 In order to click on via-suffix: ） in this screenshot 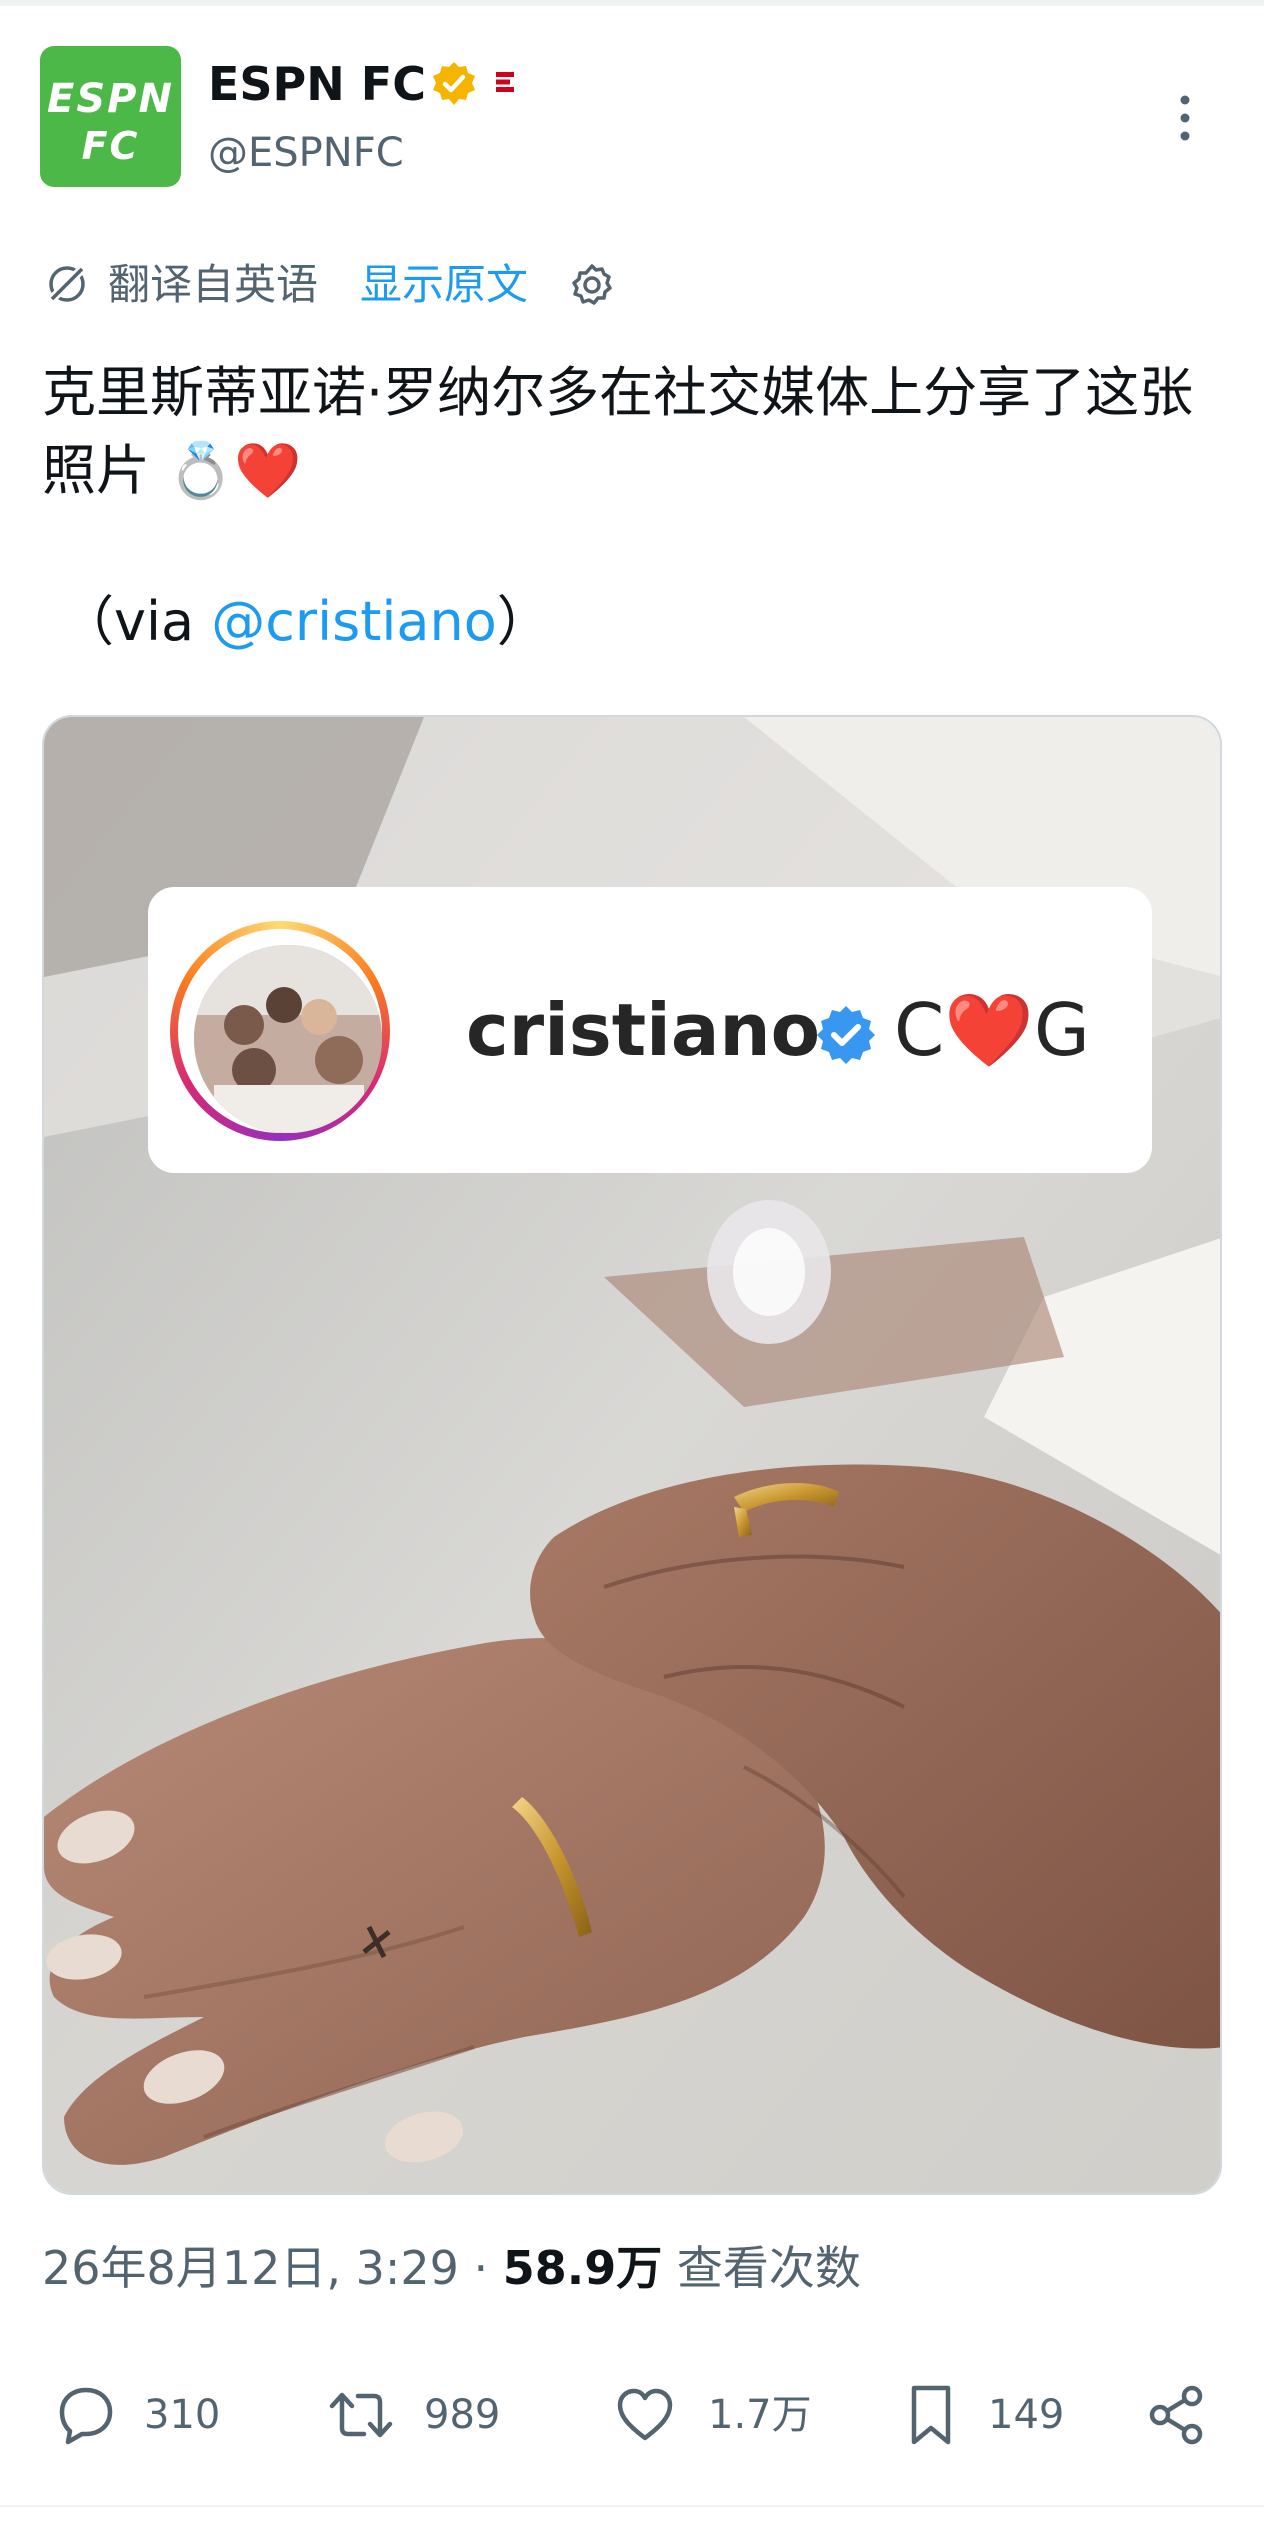, I will do `click(523, 621)`.